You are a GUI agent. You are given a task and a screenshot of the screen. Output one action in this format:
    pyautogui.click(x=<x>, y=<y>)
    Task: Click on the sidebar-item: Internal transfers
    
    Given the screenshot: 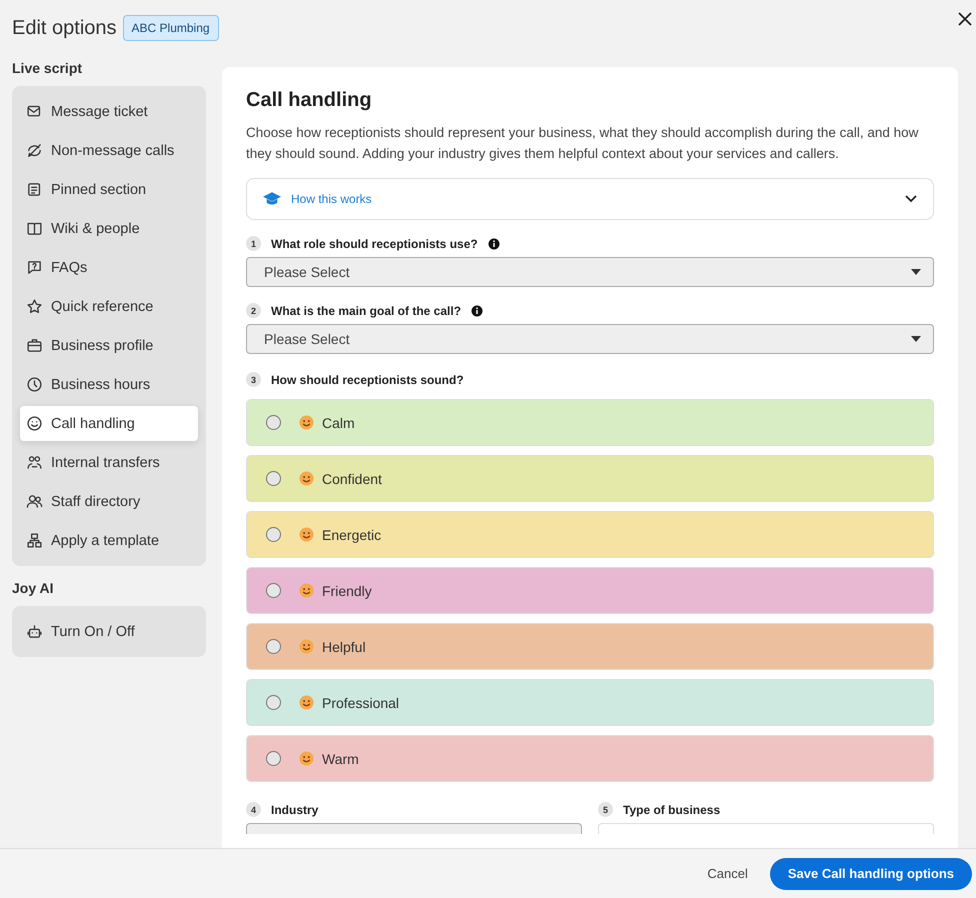 What is the action you would take?
    pyautogui.click(x=109, y=462)
    